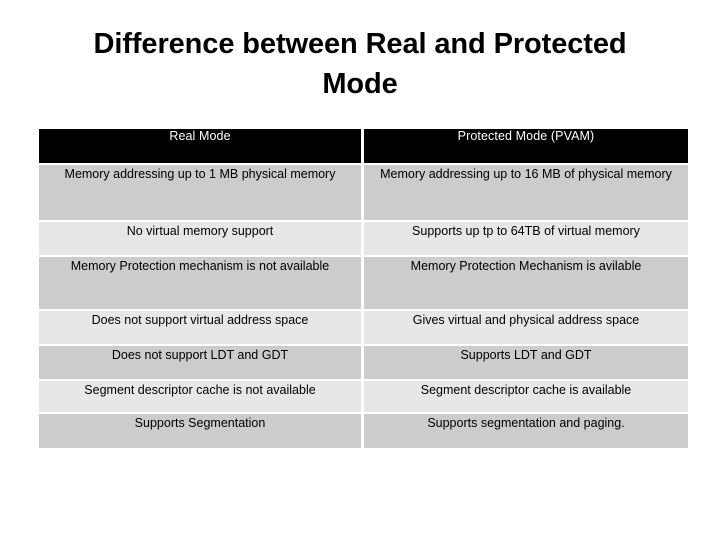 This screenshot has height=540, width=720. I want to click on cell-real-mode: No virtual memory support, so click(200, 238).